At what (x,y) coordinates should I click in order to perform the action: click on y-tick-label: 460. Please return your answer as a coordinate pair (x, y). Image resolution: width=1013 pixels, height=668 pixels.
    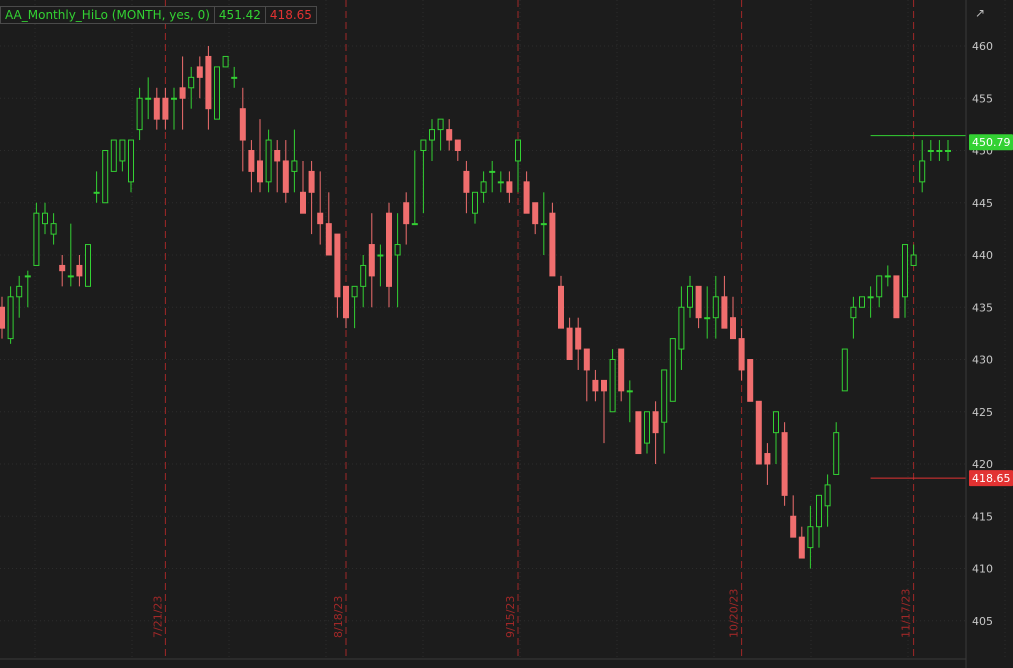
    Looking at the image, I should click on (982, 46).